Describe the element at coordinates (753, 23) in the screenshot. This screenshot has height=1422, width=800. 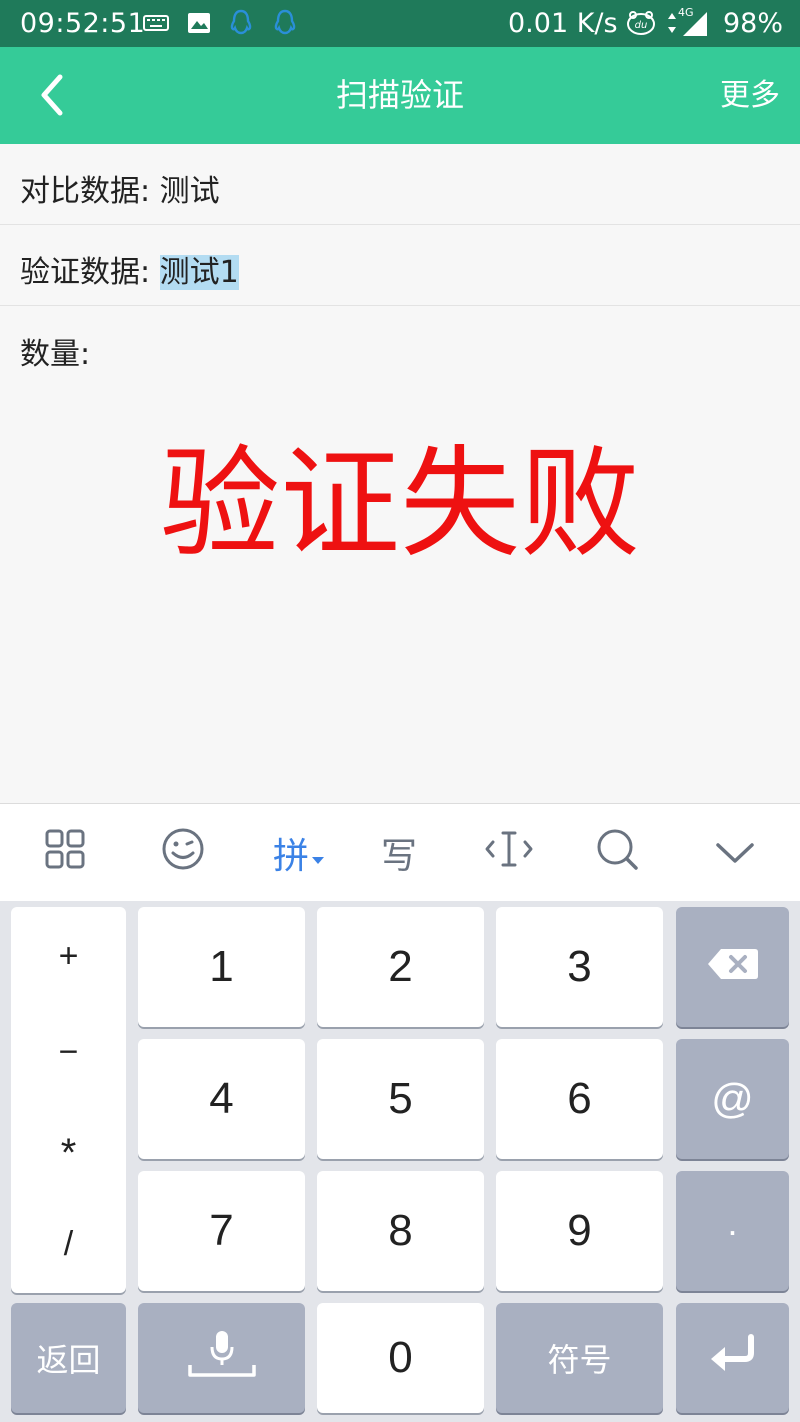
I see `battery-level: 98%` at that location.